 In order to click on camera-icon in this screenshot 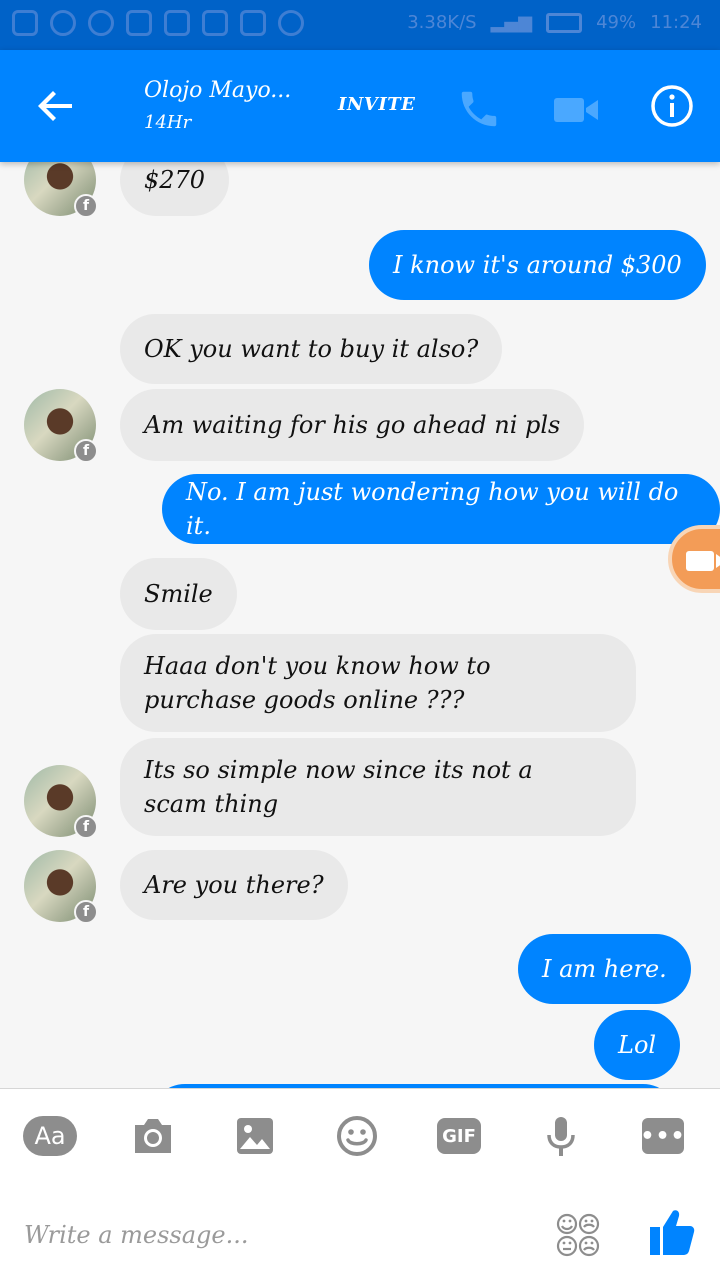, I will do `click(153, 1136)`.